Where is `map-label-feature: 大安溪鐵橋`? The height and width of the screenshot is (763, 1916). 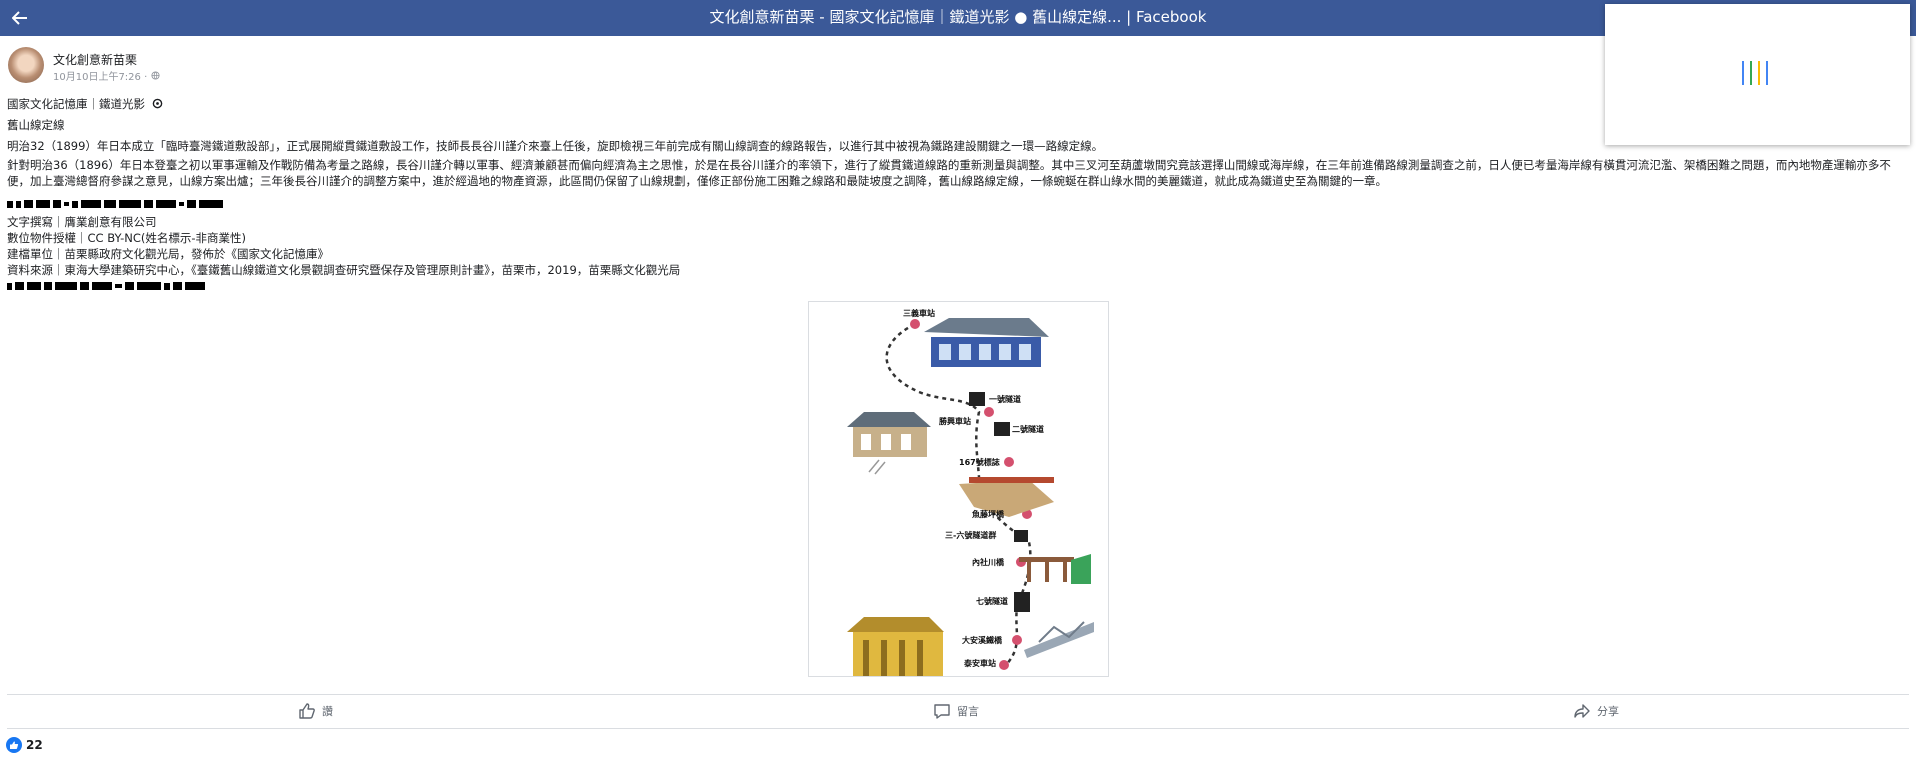 map-label-feature: 大安溪鐵橋 is located at coordinates (982, 640).